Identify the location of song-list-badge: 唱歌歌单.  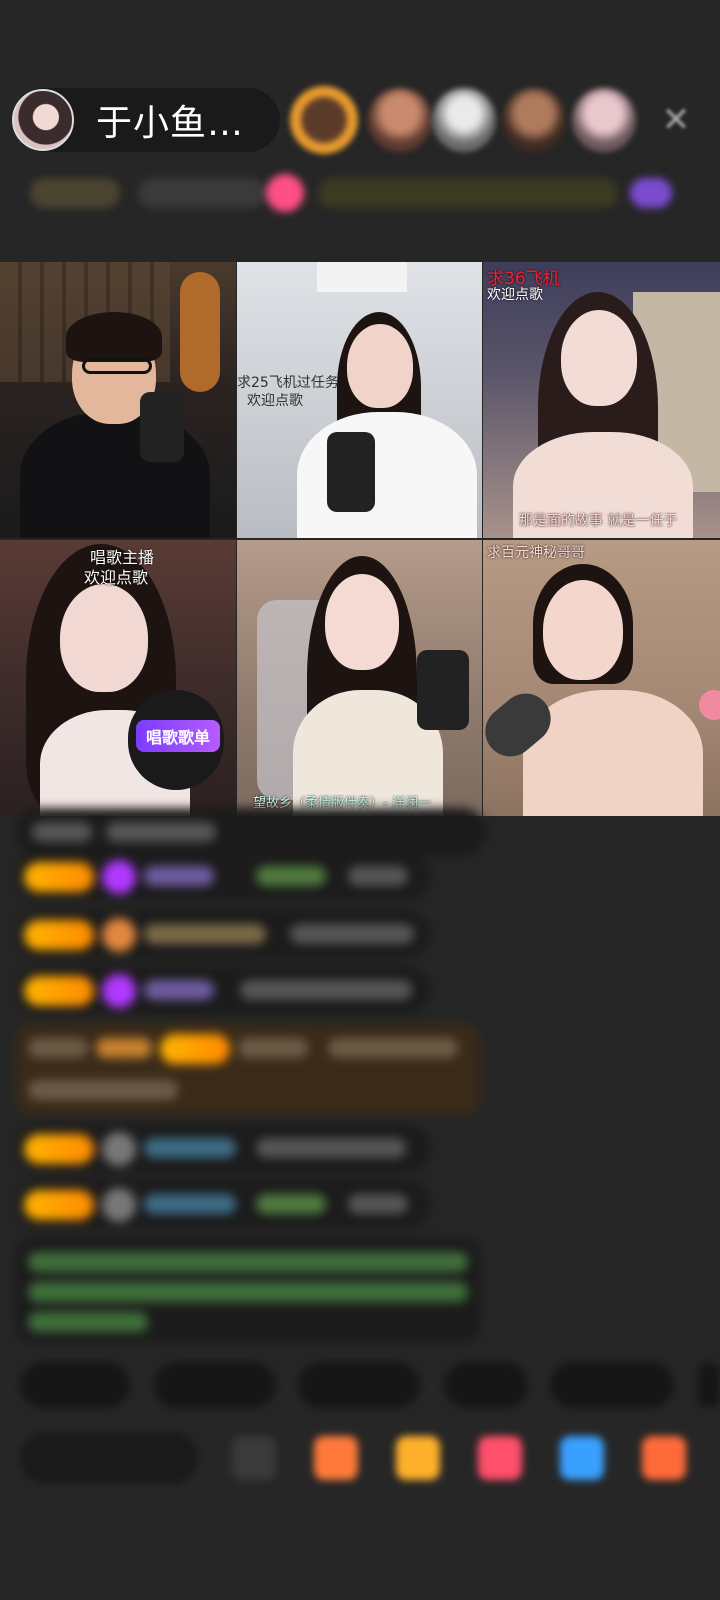
(178, 736).